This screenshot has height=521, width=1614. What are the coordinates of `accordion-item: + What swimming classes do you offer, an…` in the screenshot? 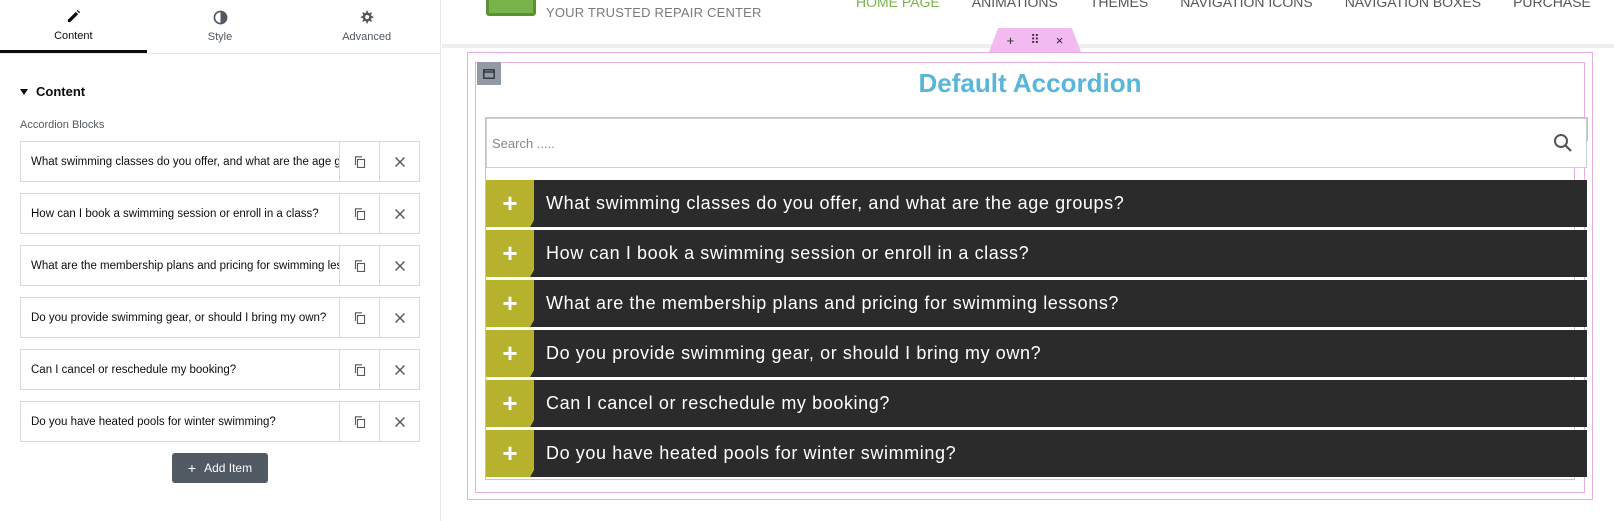 It's located at (1036, 203).